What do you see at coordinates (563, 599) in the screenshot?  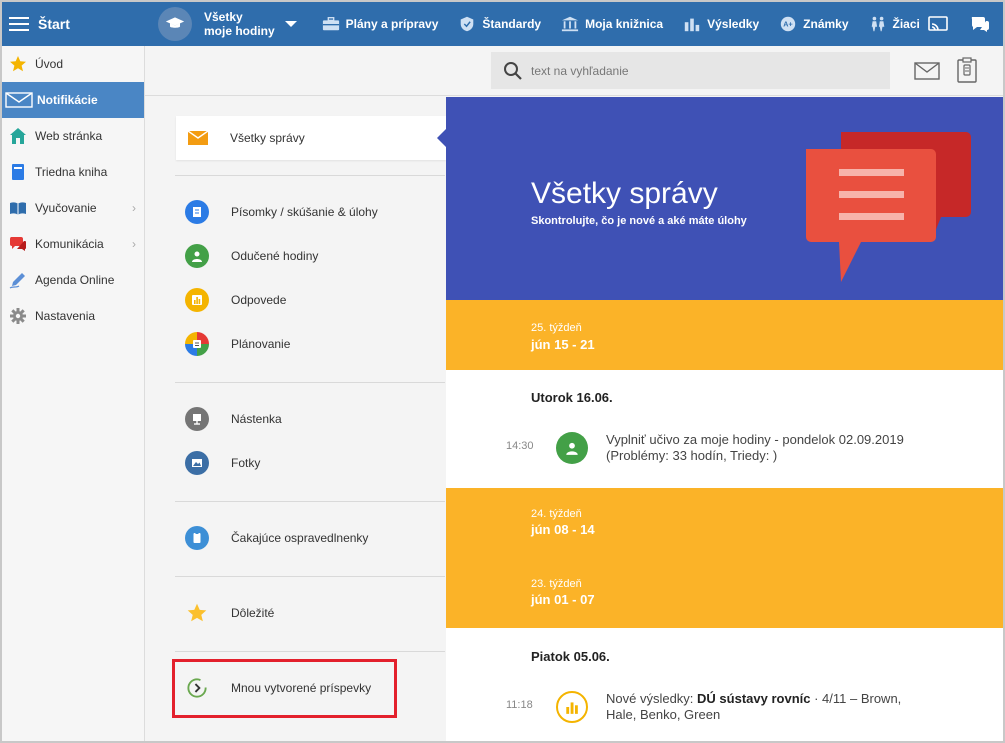 I see `week-range: jún 01 - 07` at bounding box center [563, 599].